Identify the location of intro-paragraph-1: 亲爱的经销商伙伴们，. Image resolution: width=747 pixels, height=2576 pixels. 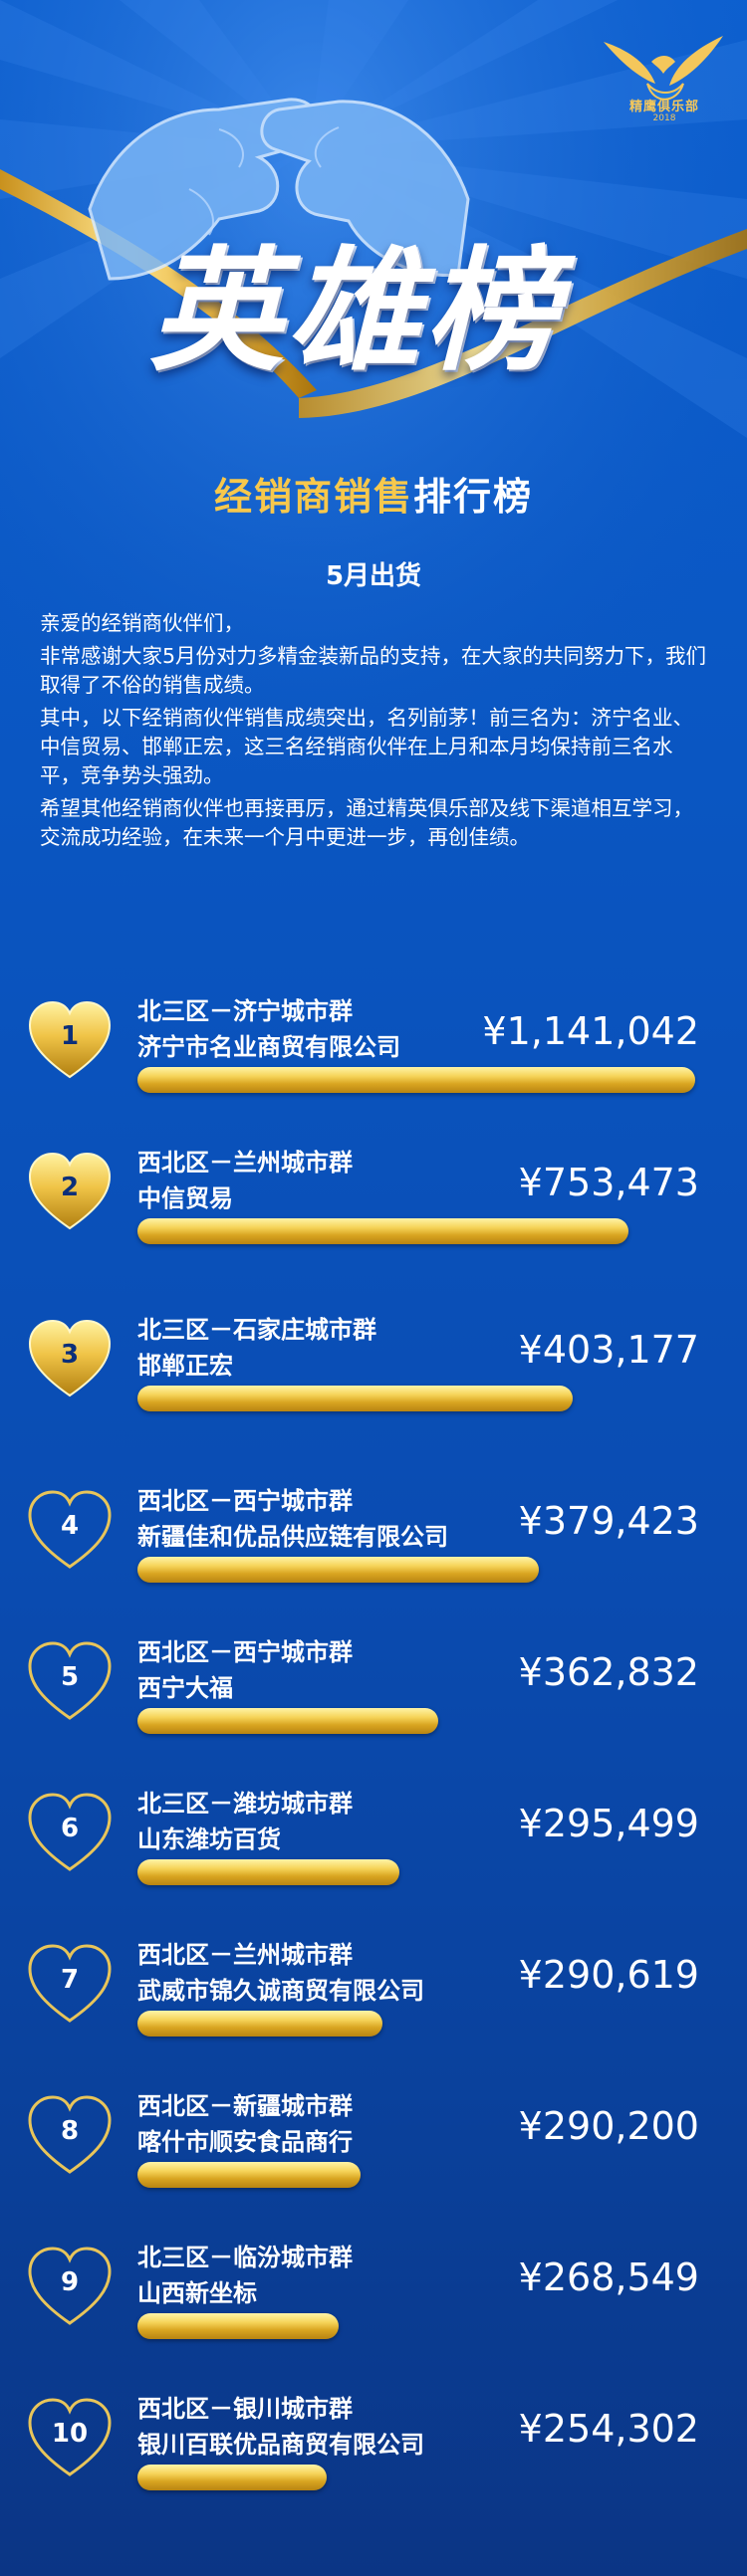
(142, 623).